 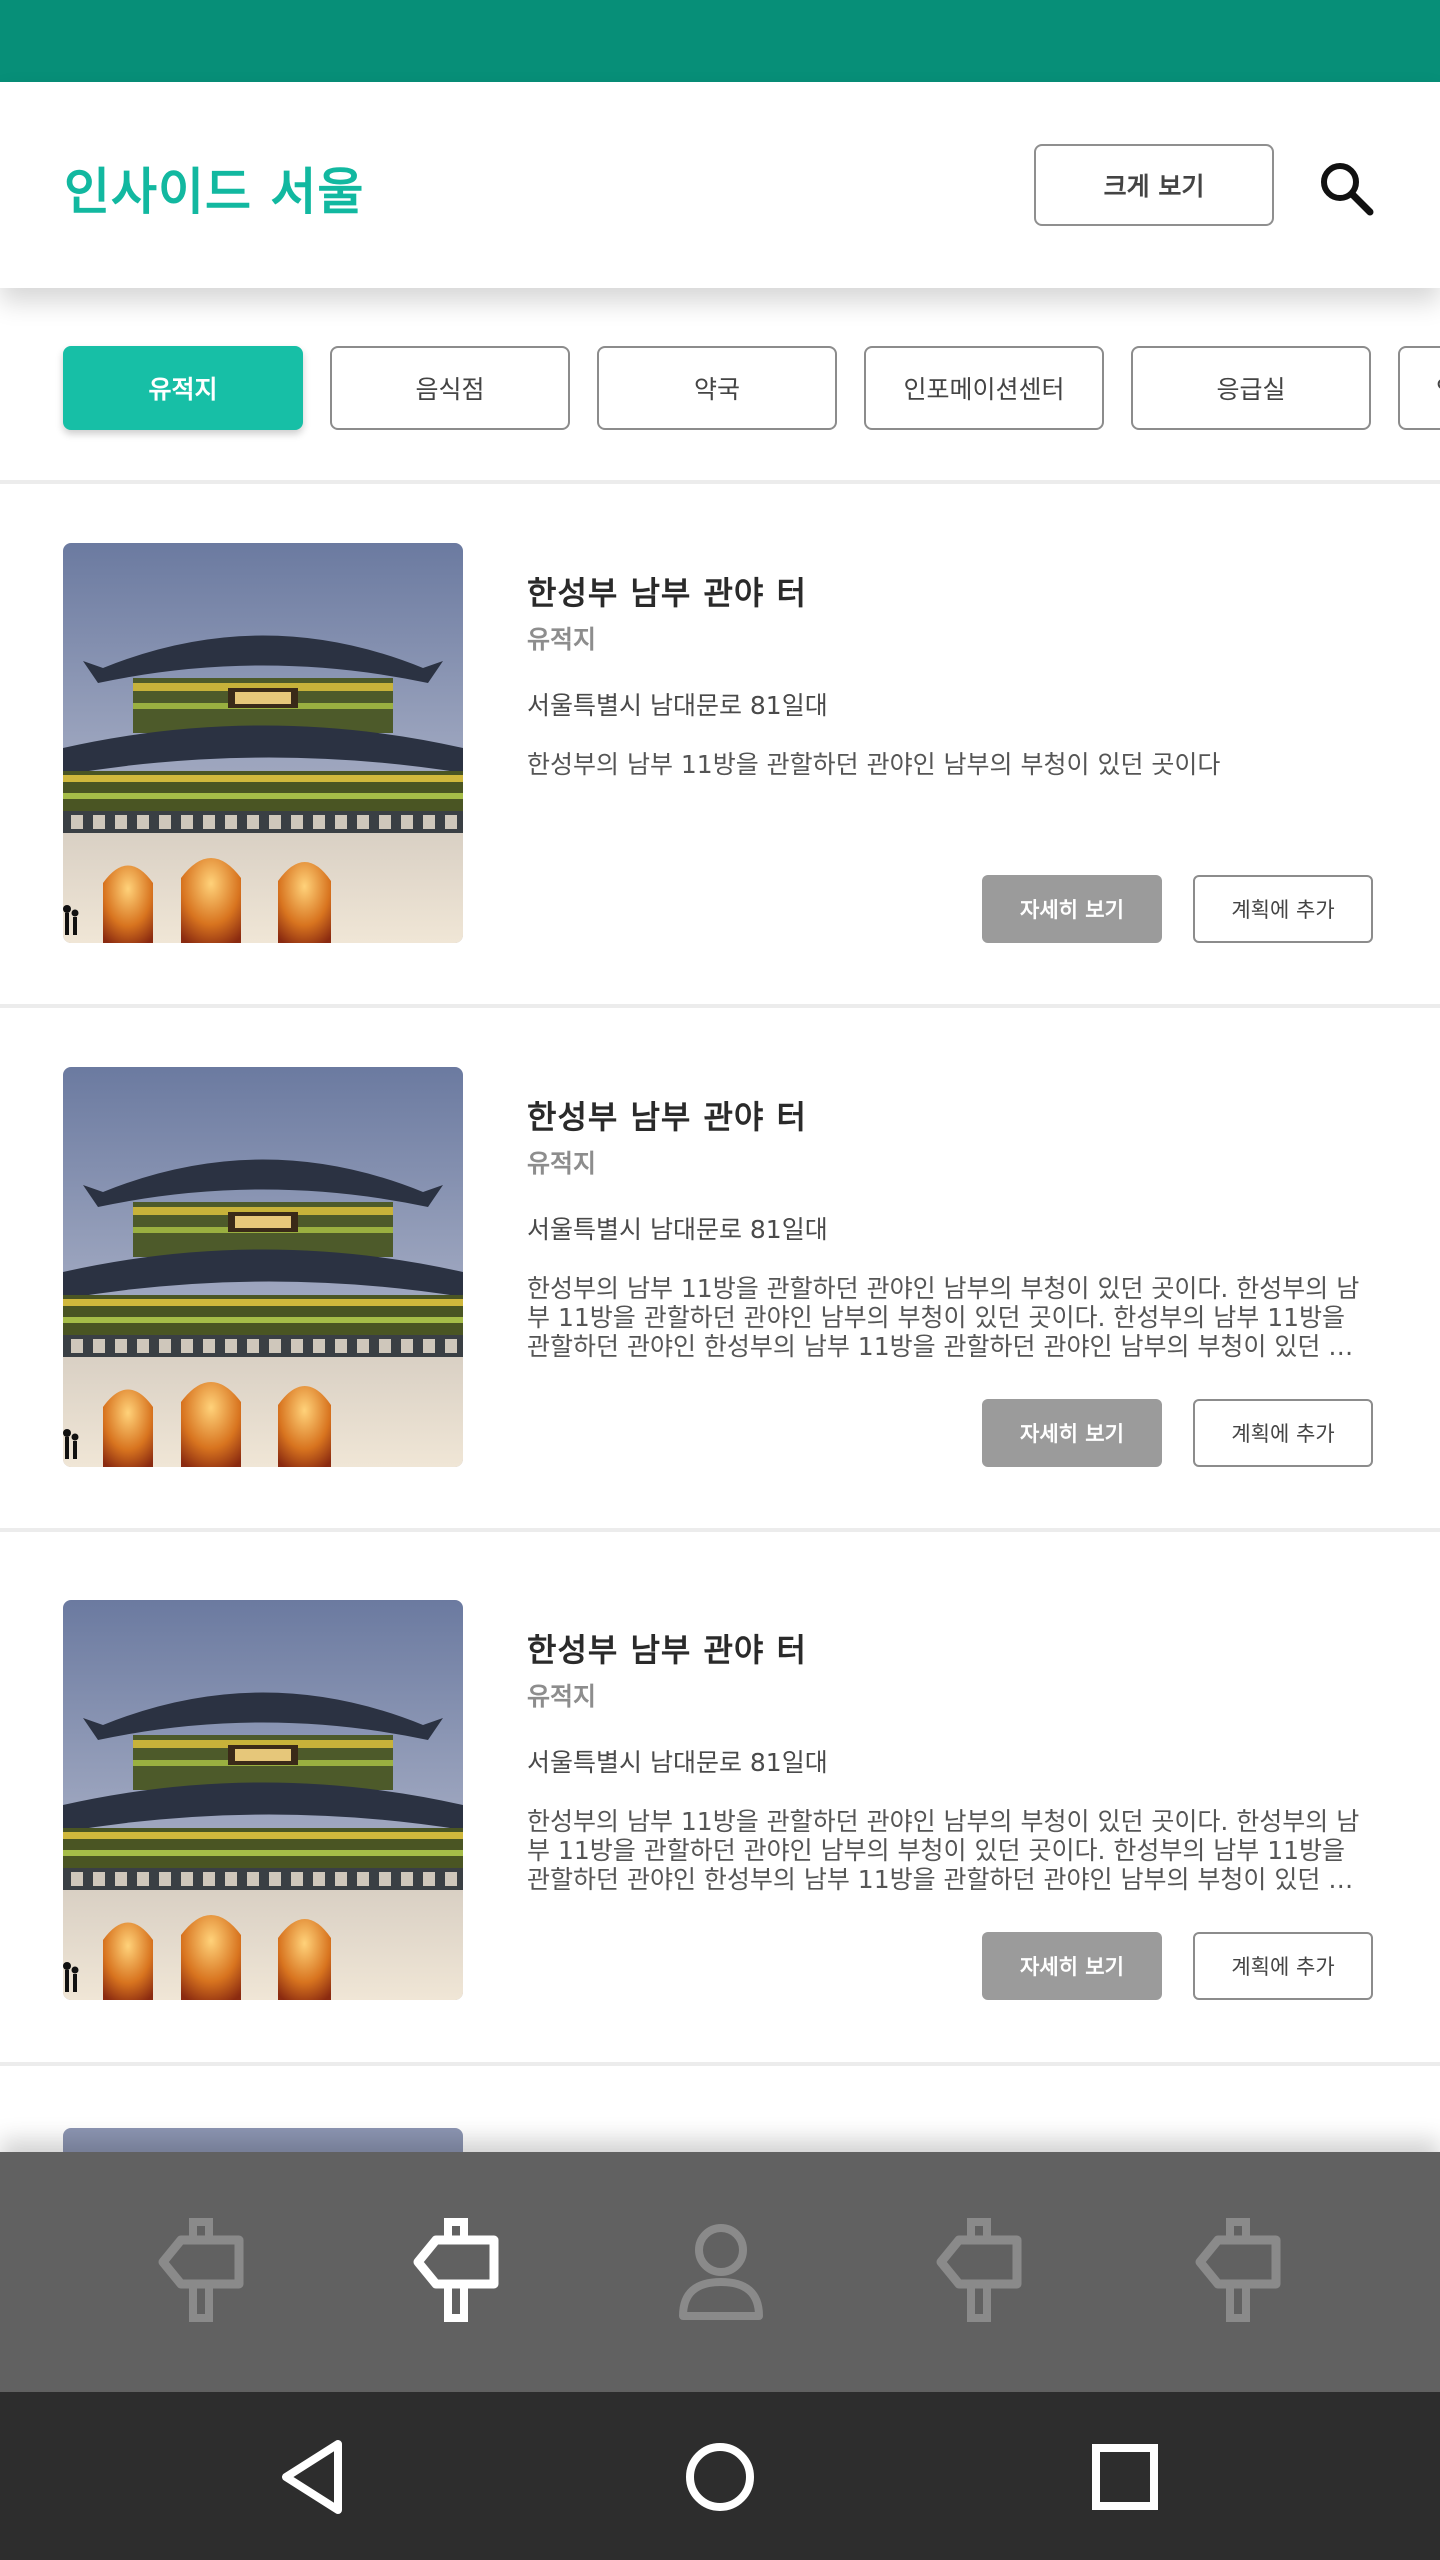 I want to click on home-icon, so click(x=720, y=2477).